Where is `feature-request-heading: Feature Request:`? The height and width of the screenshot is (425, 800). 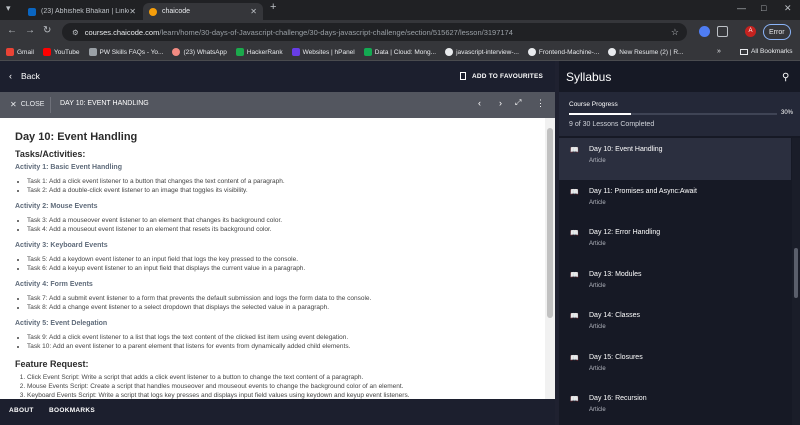
feature-request-heading: Feature Request: is located at coordinates (52, 364).